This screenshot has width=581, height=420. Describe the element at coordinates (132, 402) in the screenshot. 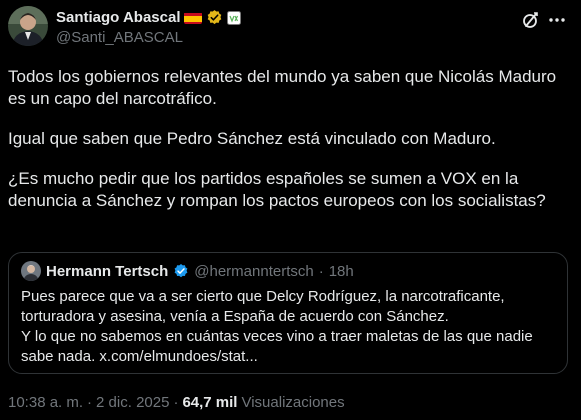

I see `tweet-date: 2 dic. 2025` at that location.